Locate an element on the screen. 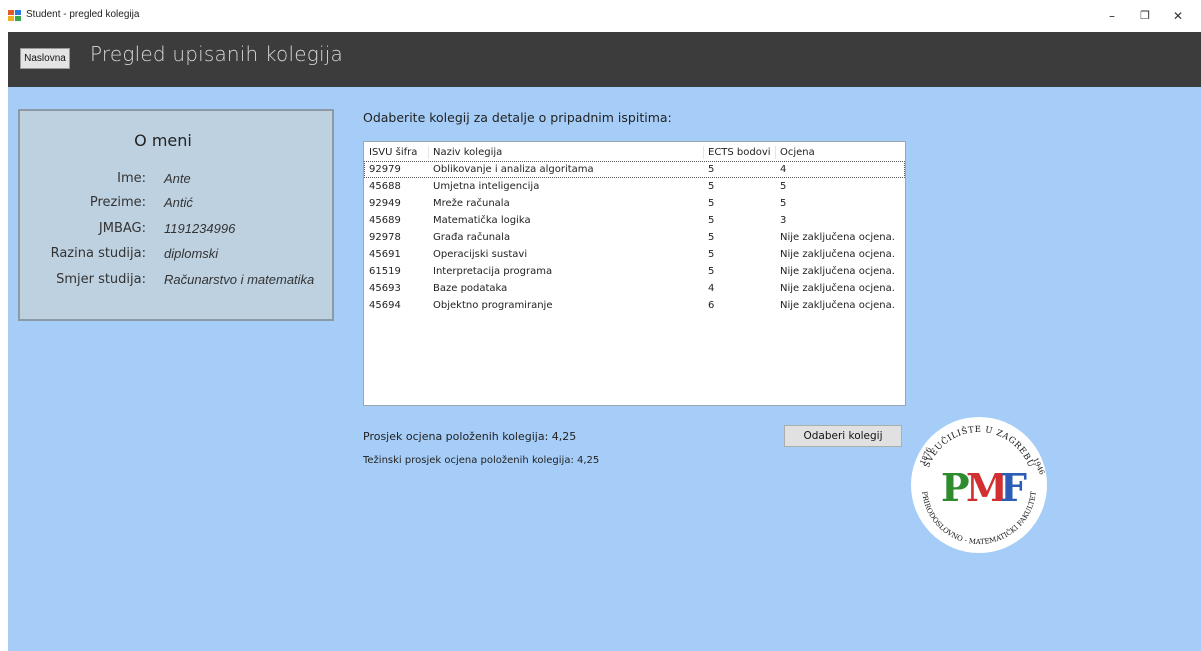 The height and width of the screenshot is (651, 1201). close-button: ✕ is located at coordinates (1178, 16).